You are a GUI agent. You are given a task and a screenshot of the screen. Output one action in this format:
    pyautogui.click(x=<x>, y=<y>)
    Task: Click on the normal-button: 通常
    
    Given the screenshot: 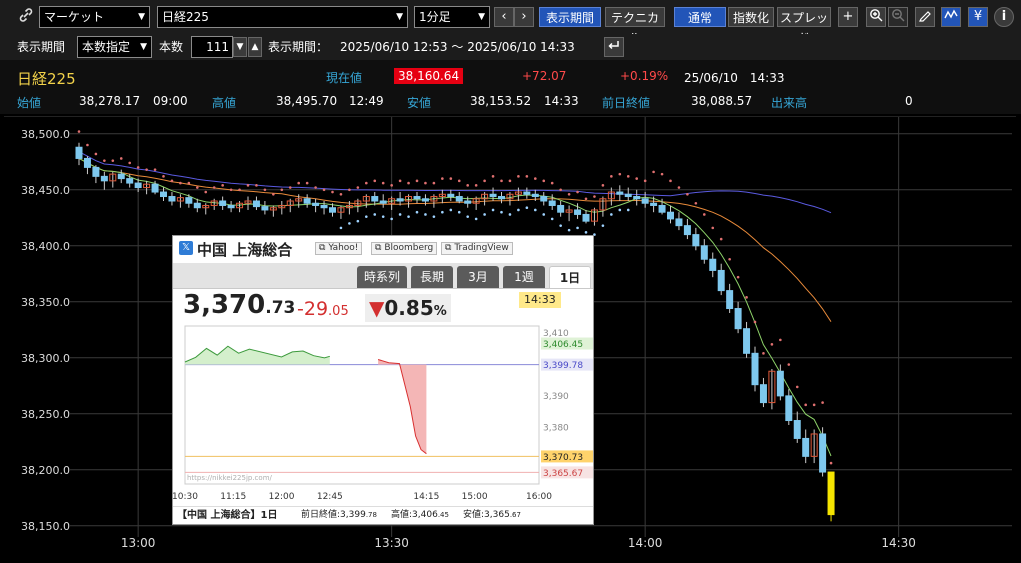 What is the action you would take?
    pyautogui.click(x=700, y=17)
    